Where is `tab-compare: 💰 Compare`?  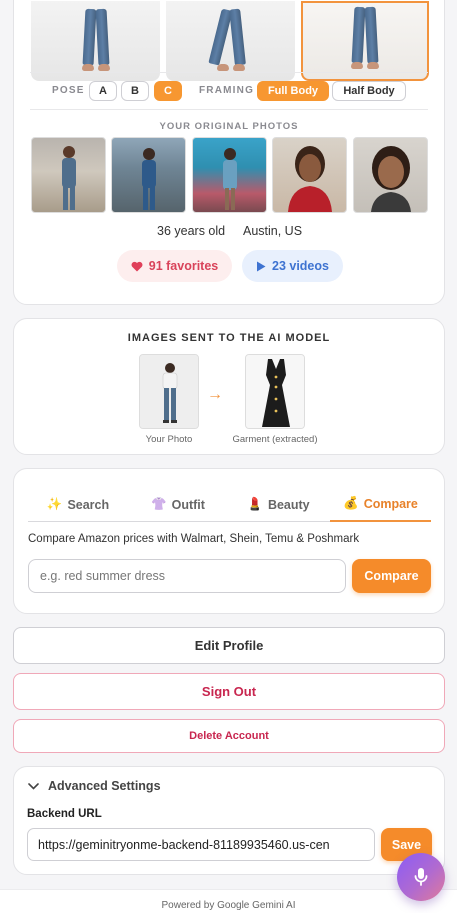
tab-compare: 💰 Compare is located at coordinates (380, 504).